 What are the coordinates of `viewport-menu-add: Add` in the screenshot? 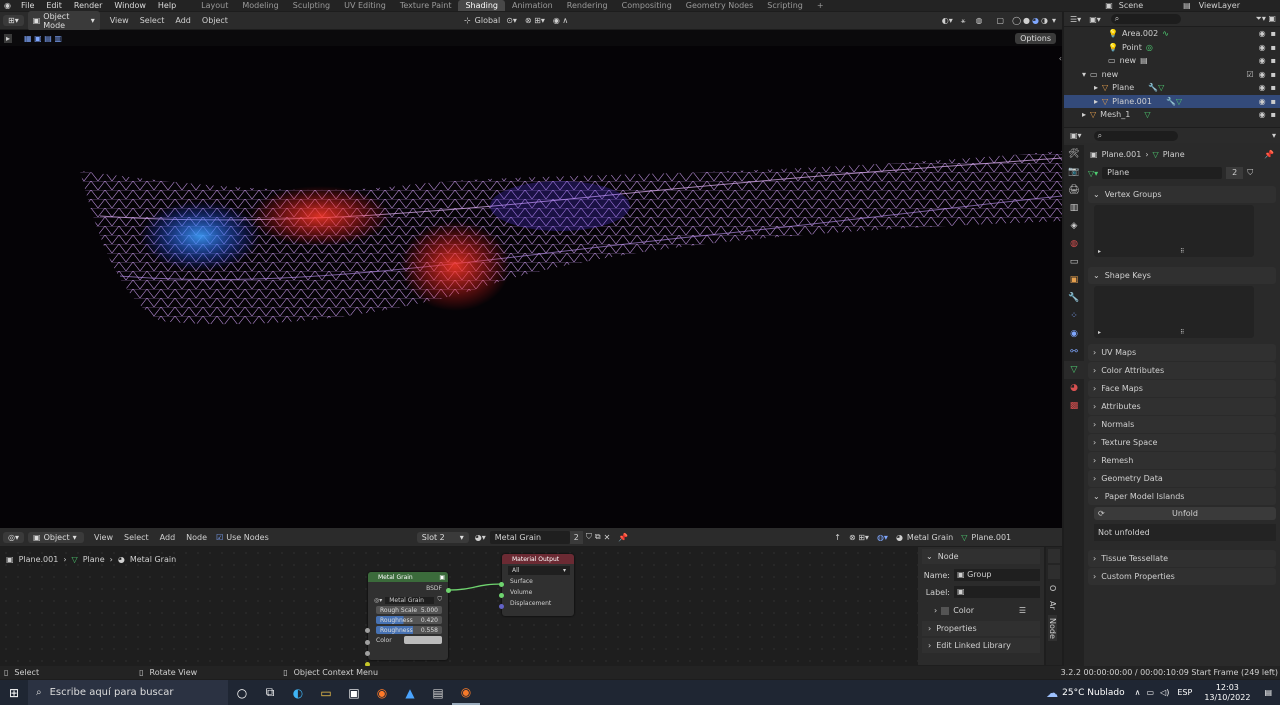 It's located at (183, 20).